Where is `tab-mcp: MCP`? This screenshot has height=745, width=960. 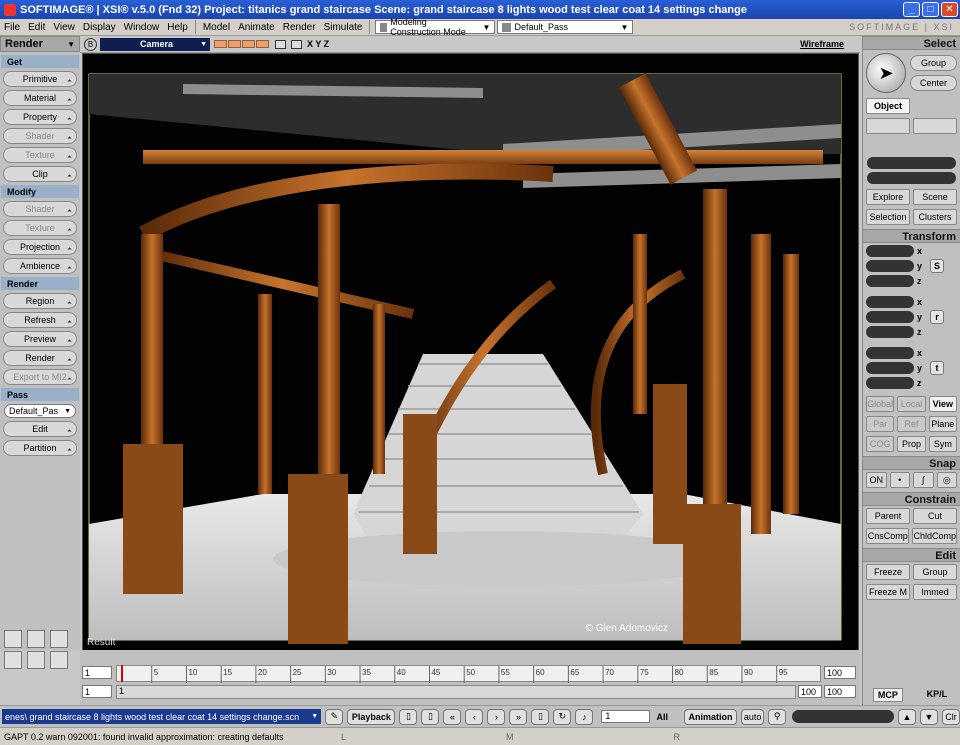 tab-mcp: MCP is located at coordinates (887, 695).